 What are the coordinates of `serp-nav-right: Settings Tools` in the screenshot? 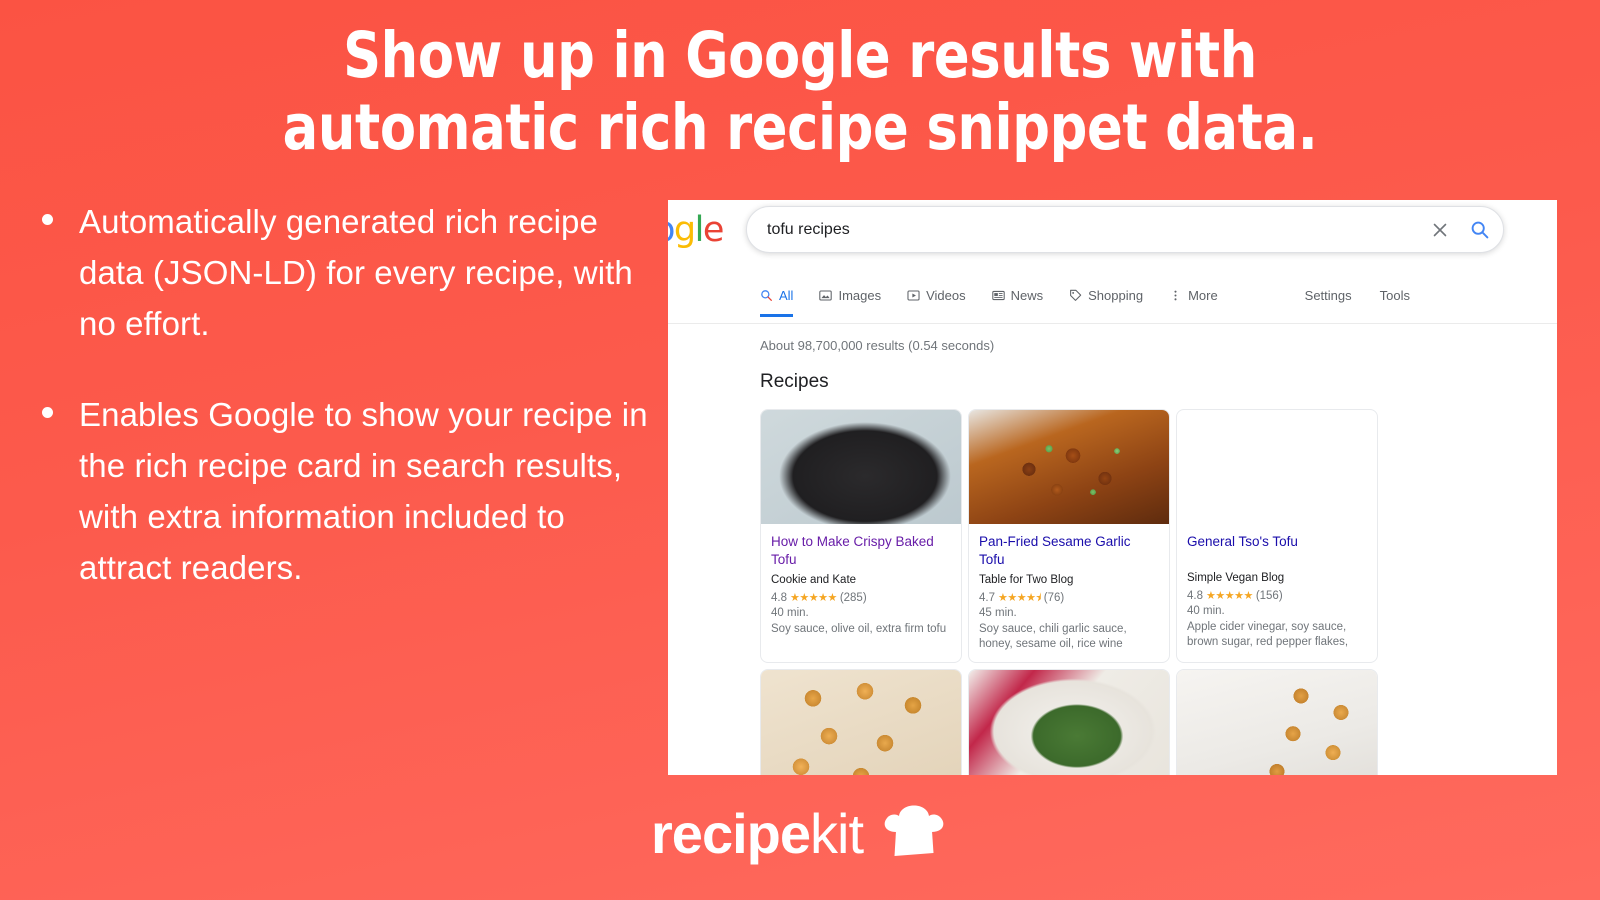 It's located at (1431, 295).